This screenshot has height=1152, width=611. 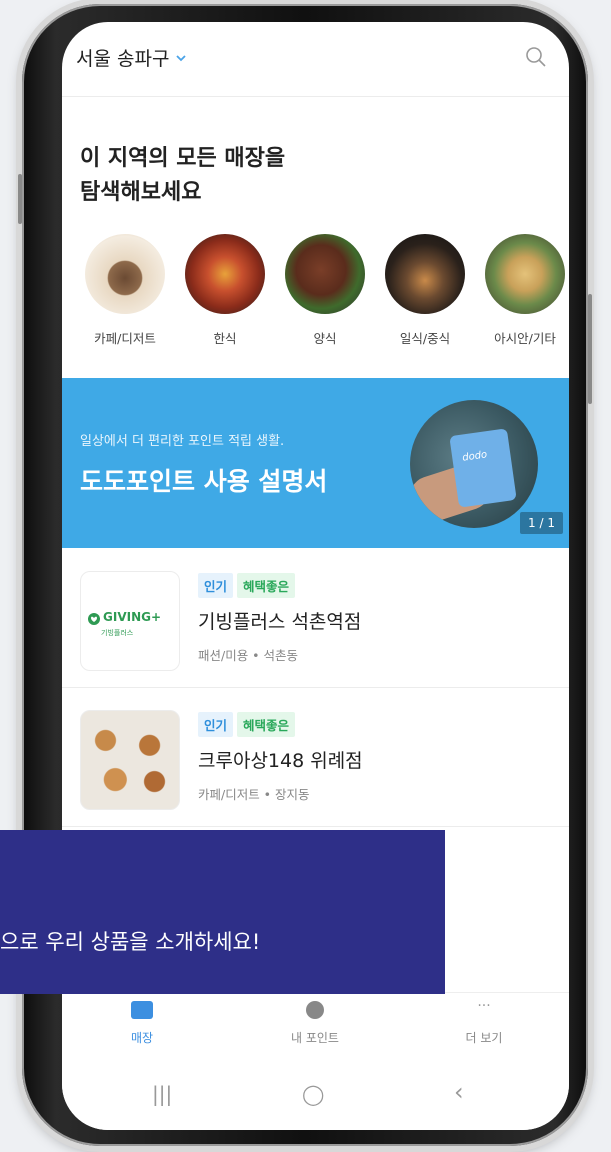 I want to click on search-icon, so click(x=536, y=57).